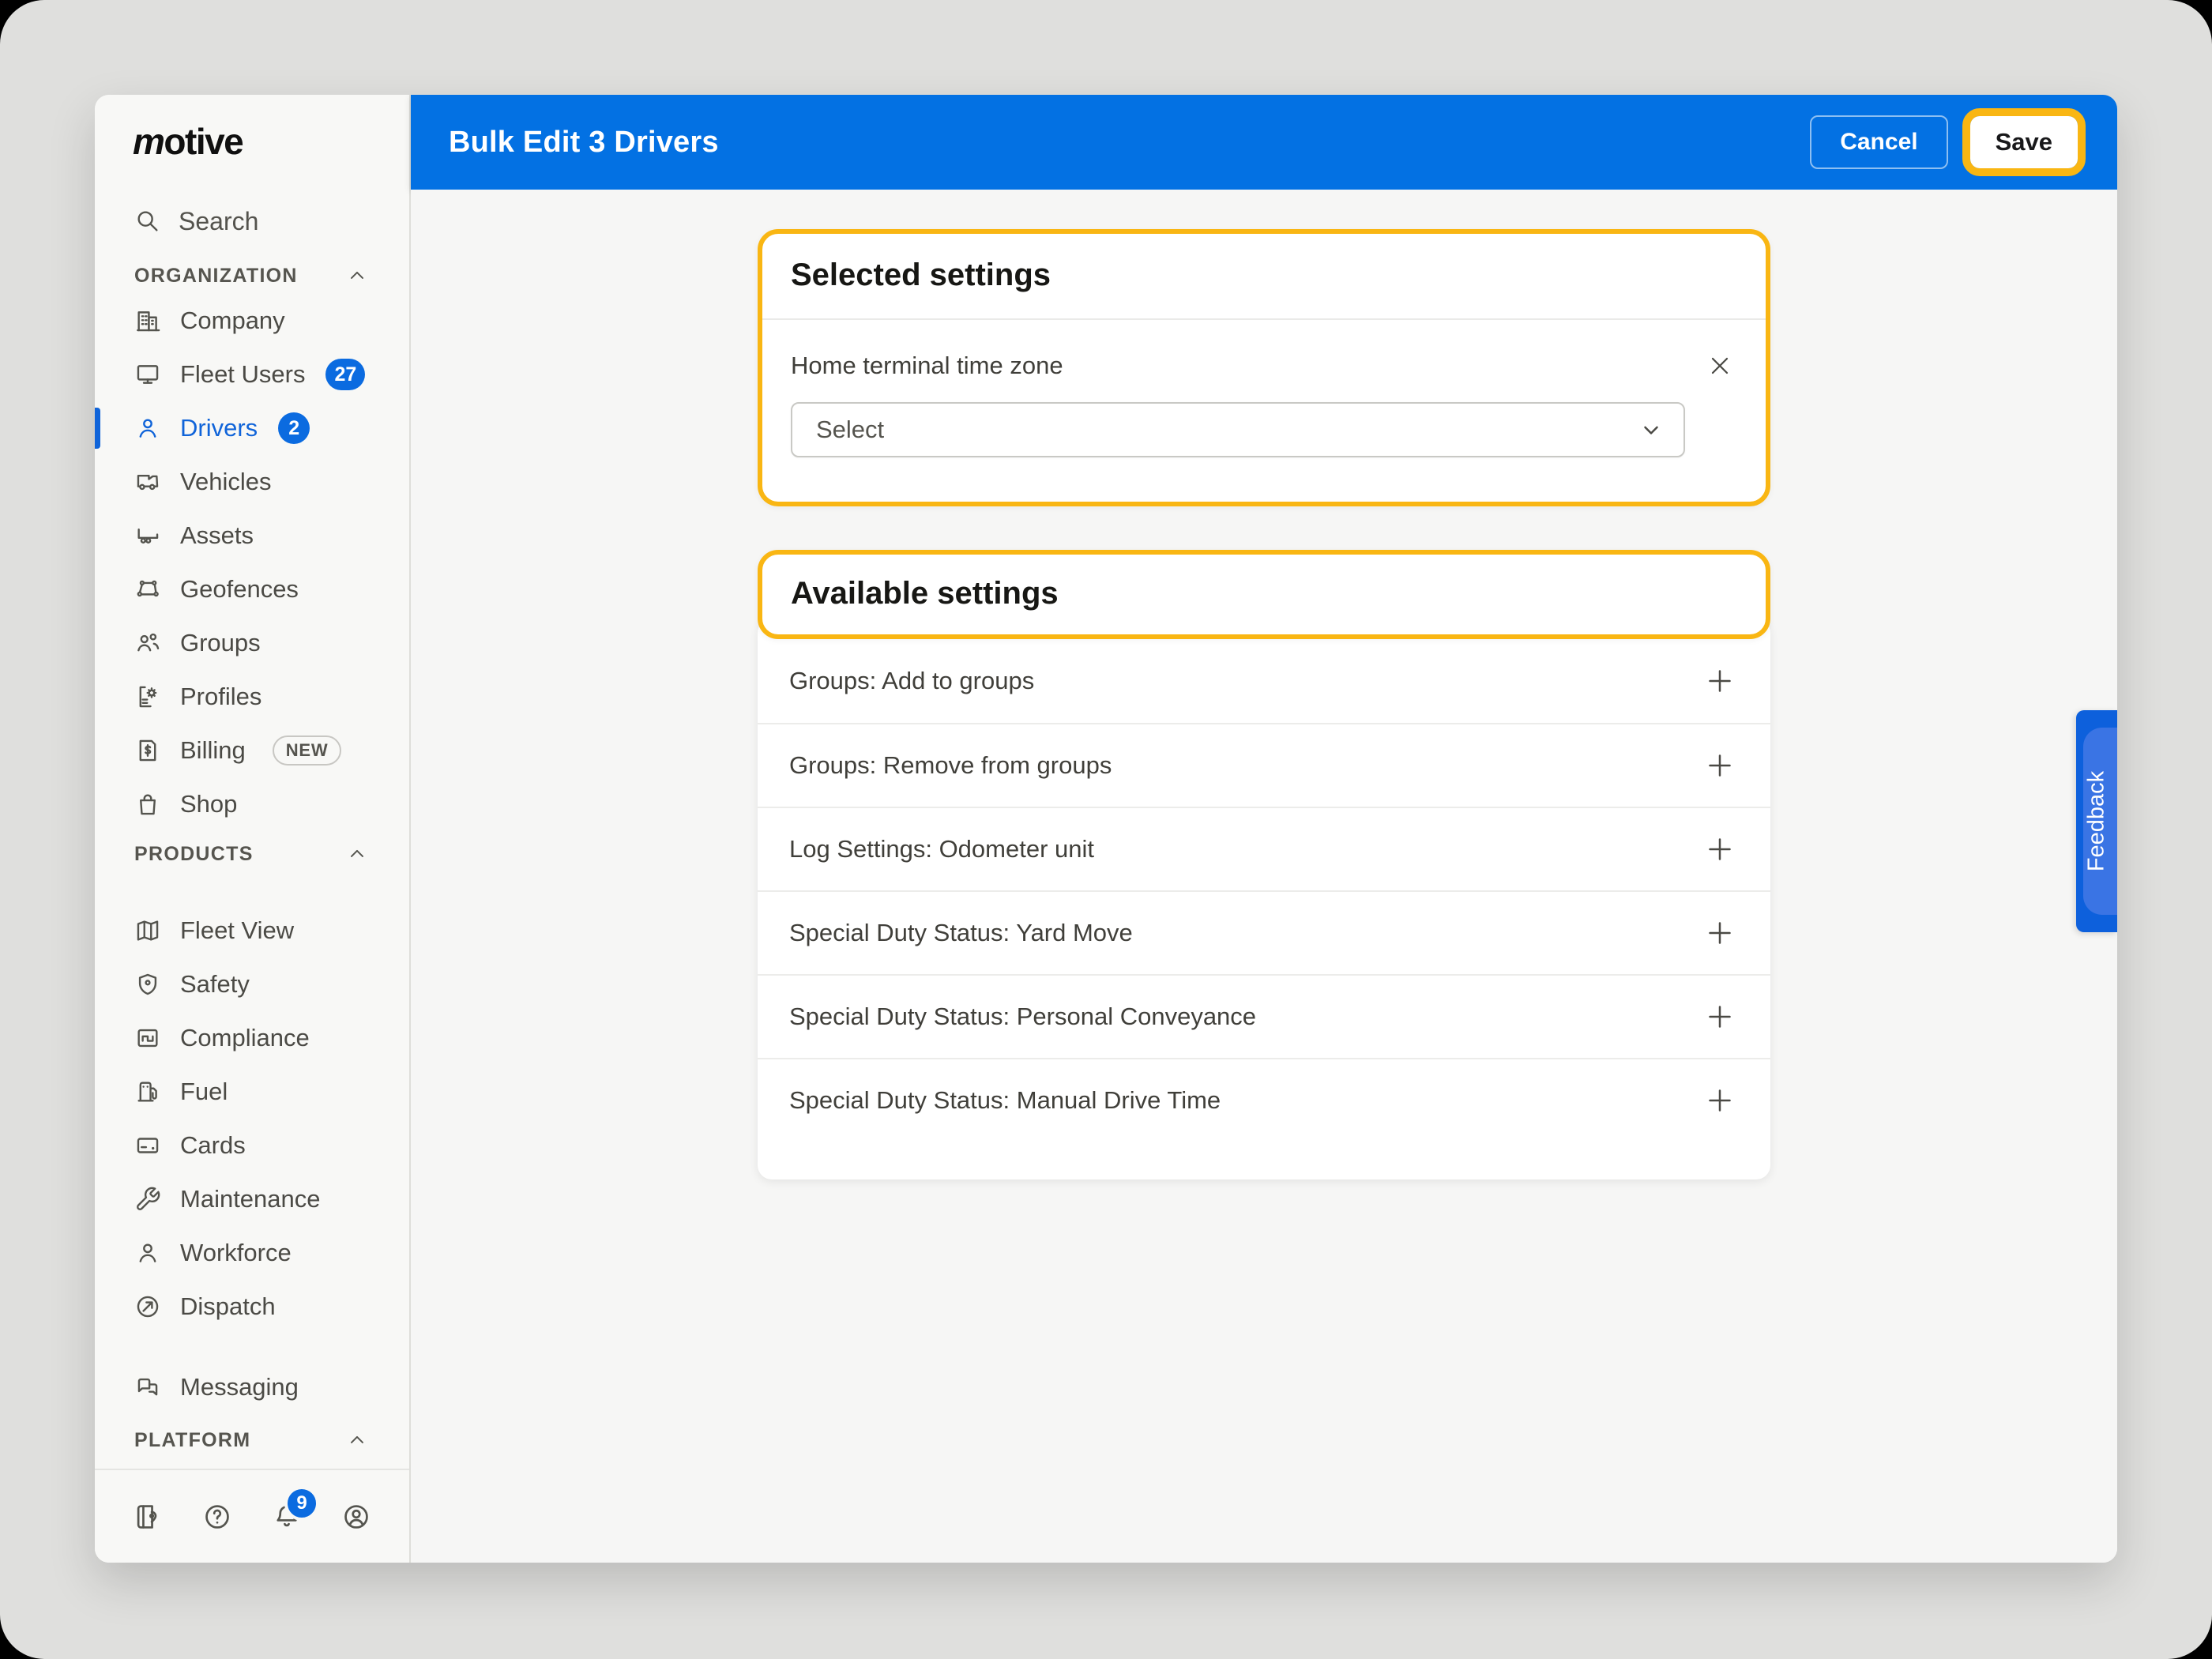 The width and height of the screenshot is (2212, 1659). Describe the element at coordinates (252, 482) in the screenshot. I see `sidebar-item-vehicles: Vehicles` at that location.